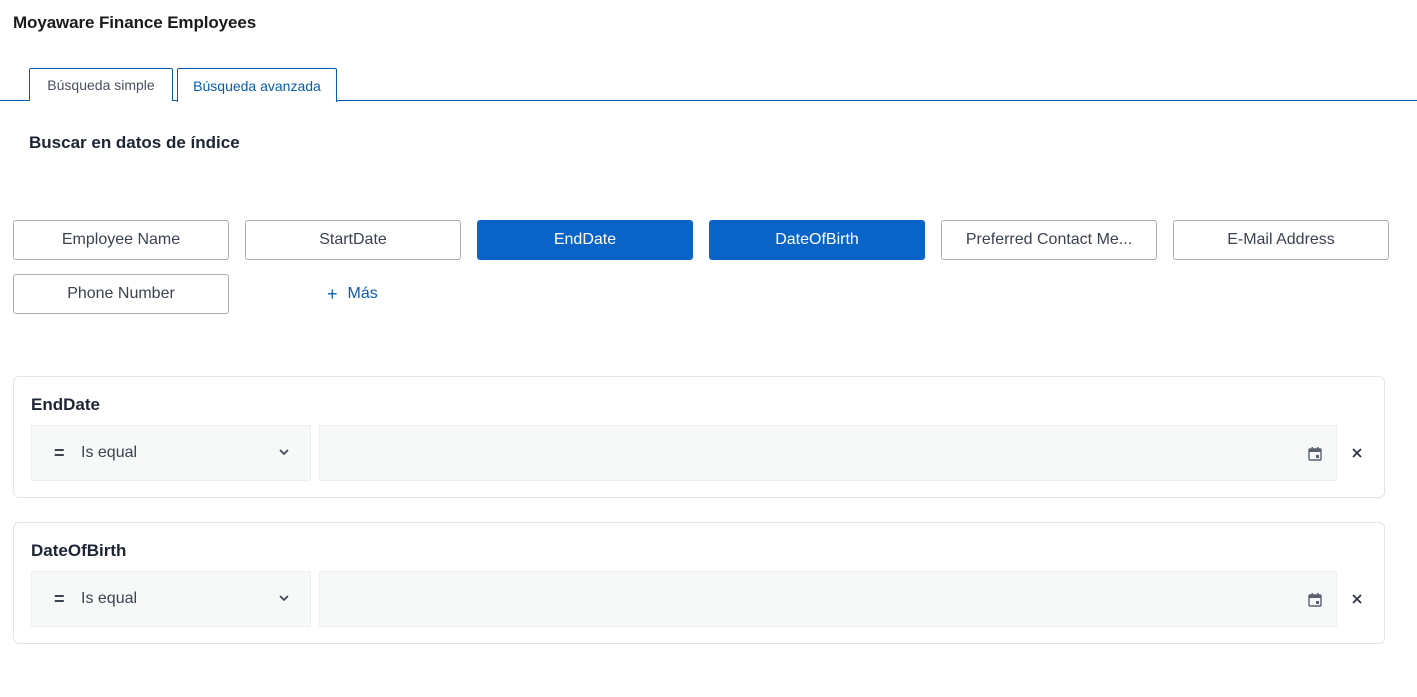  What do you see at coordinates (817, 240) in the screenshot?
I see `field-chip-date-of-birth: DateOfBirth` at bounding box center [817, 240].